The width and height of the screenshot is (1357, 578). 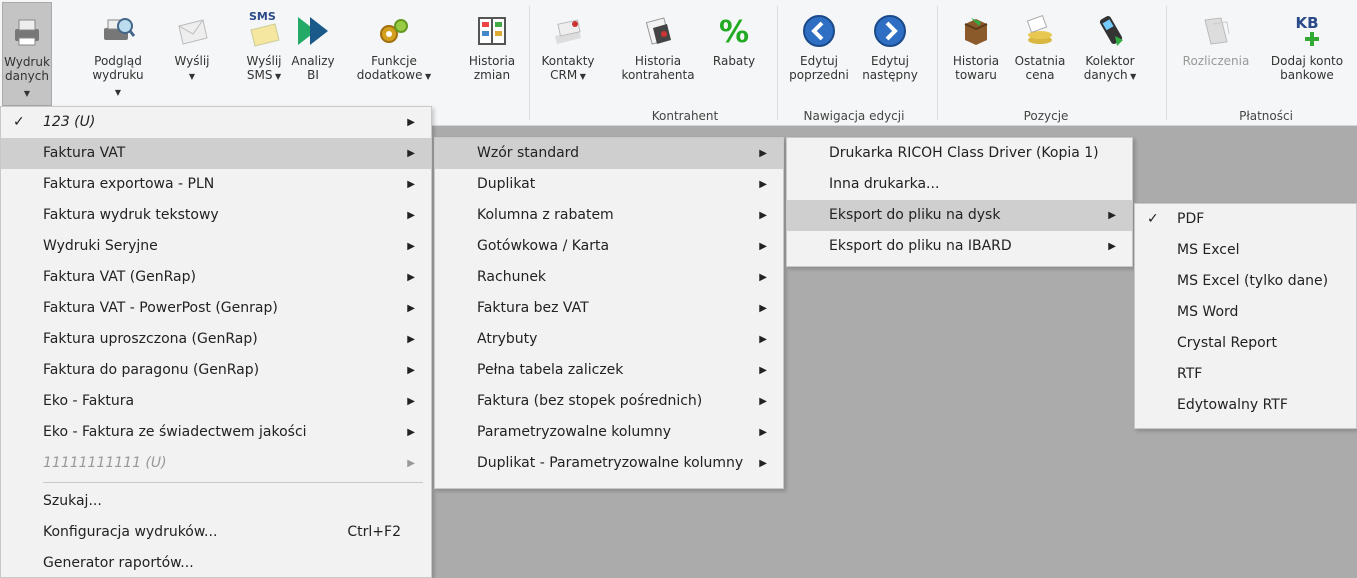 I want to click on ribbon-button-arrow-right-circle: Edytuj następny, so click(x=890, y=54).